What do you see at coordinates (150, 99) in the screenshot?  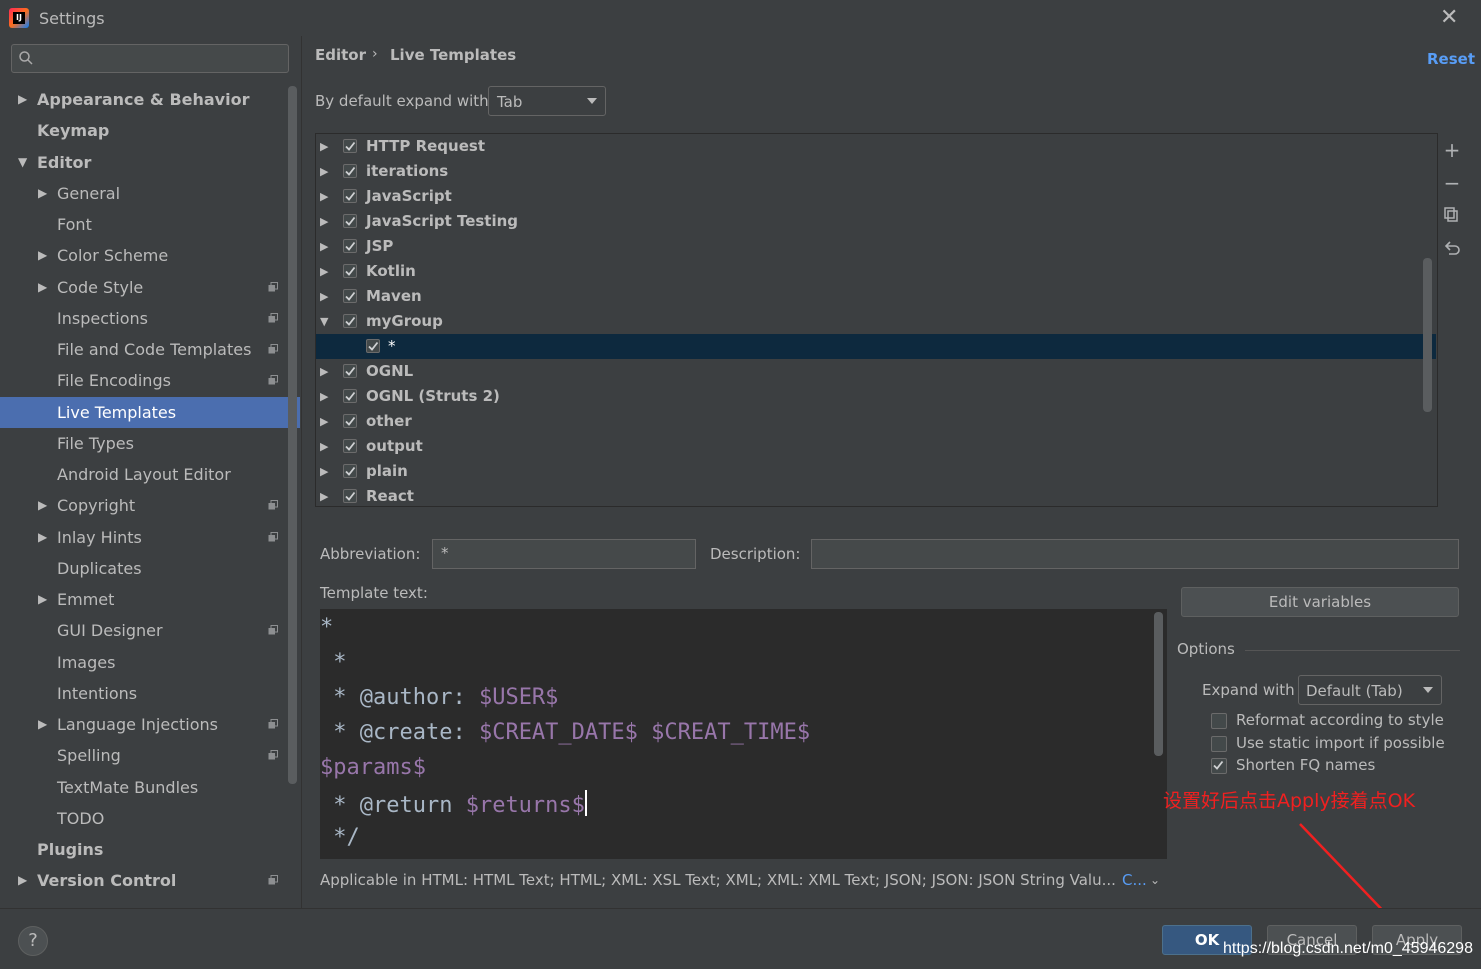 I see `sidebar-item-appearance-behavior: ▶ Appearance & Behavior` at bounding box center [150, 99].